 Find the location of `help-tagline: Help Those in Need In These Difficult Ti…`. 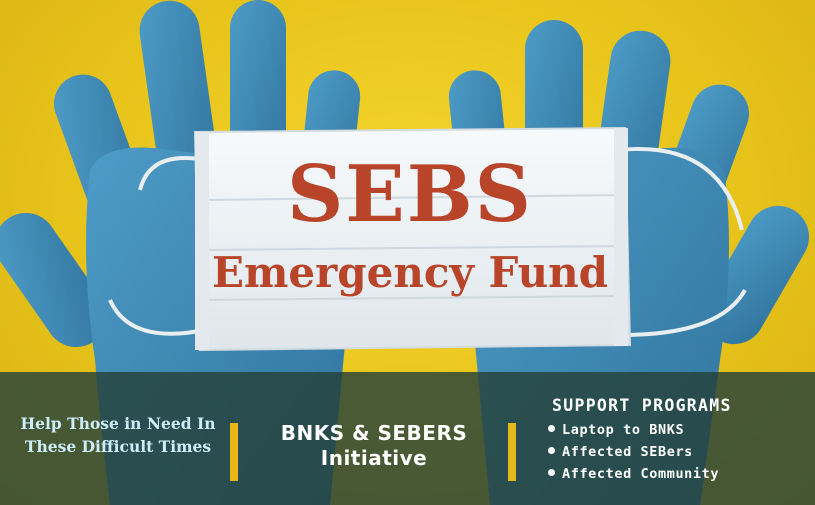

help-tagline: Help Those in Need In These Difficult Ti… is located at coordinates (118, 435).